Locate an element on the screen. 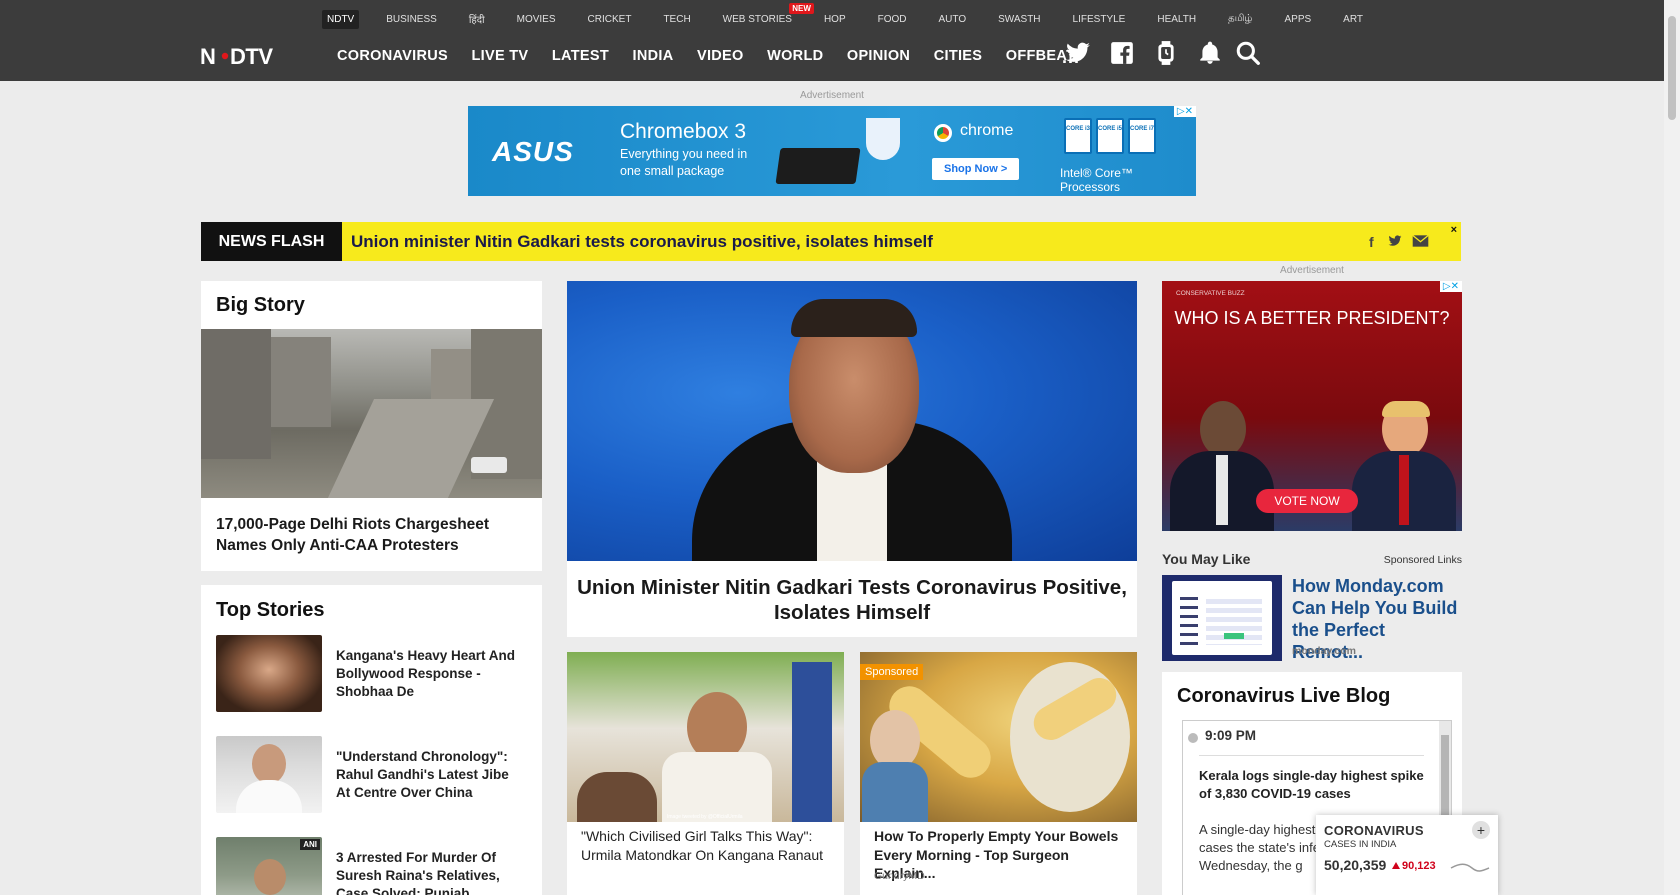 This screenshot has width=1680, height=895. story-thumbnail: ANI is located at coordinates (269, 866).